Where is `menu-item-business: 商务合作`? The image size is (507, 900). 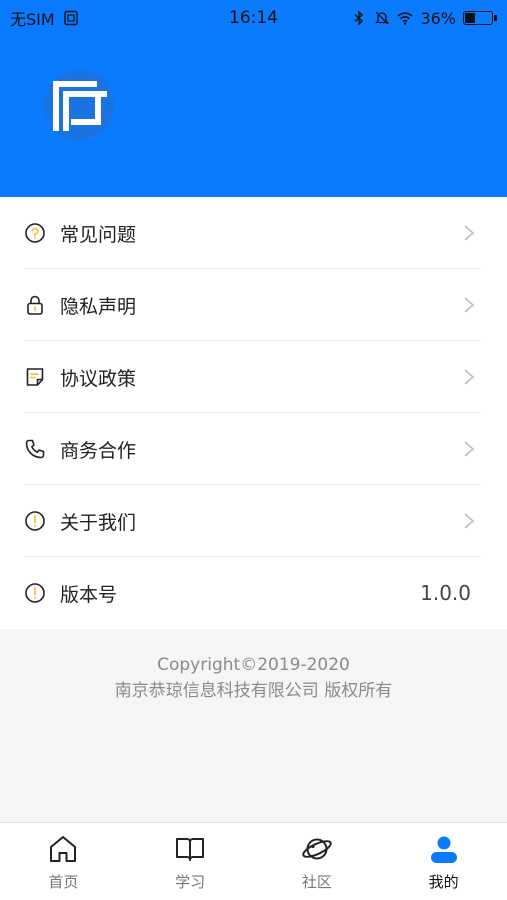 menu-item-business: 商务合作 is located at coordinates (253, 449).